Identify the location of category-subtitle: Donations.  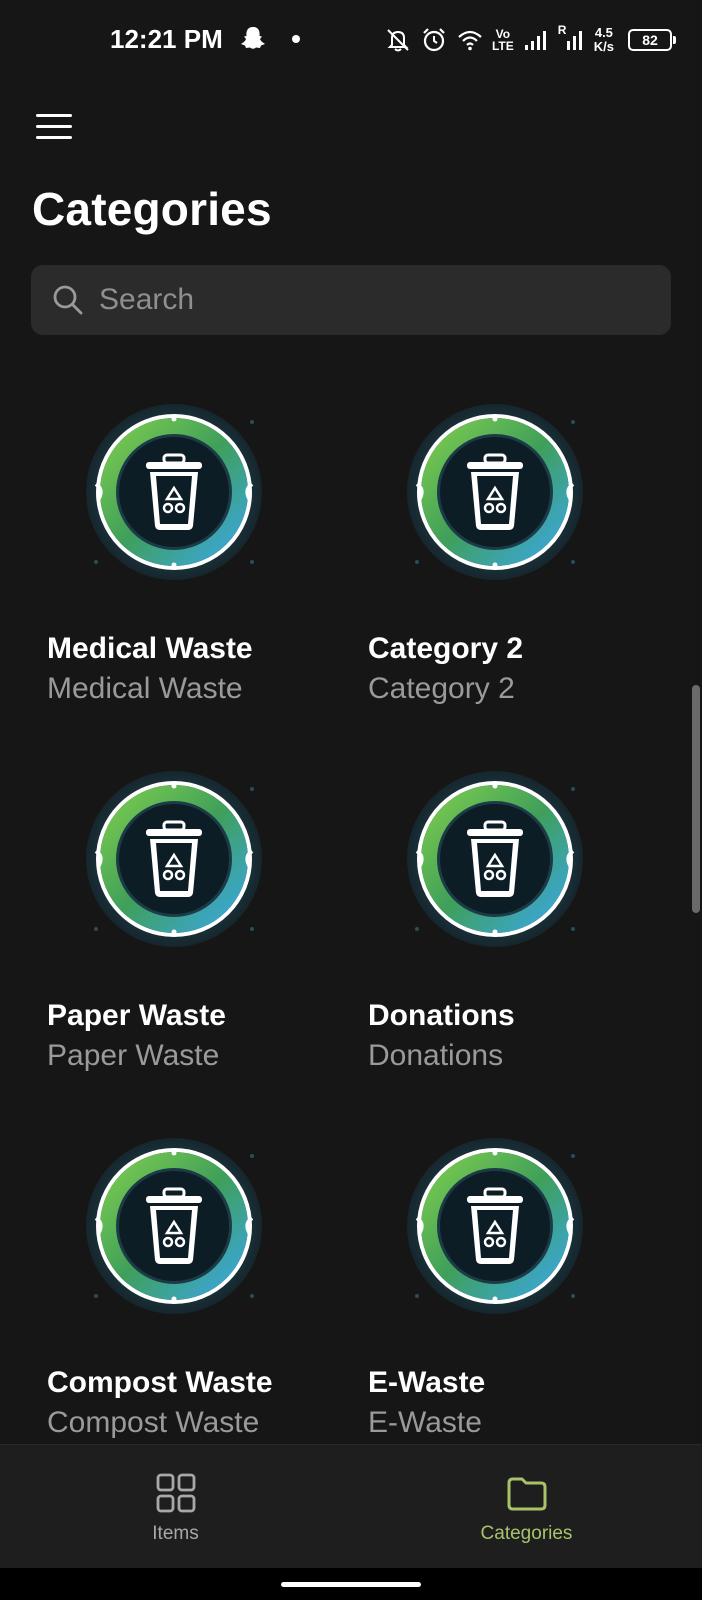
(436, 1055).